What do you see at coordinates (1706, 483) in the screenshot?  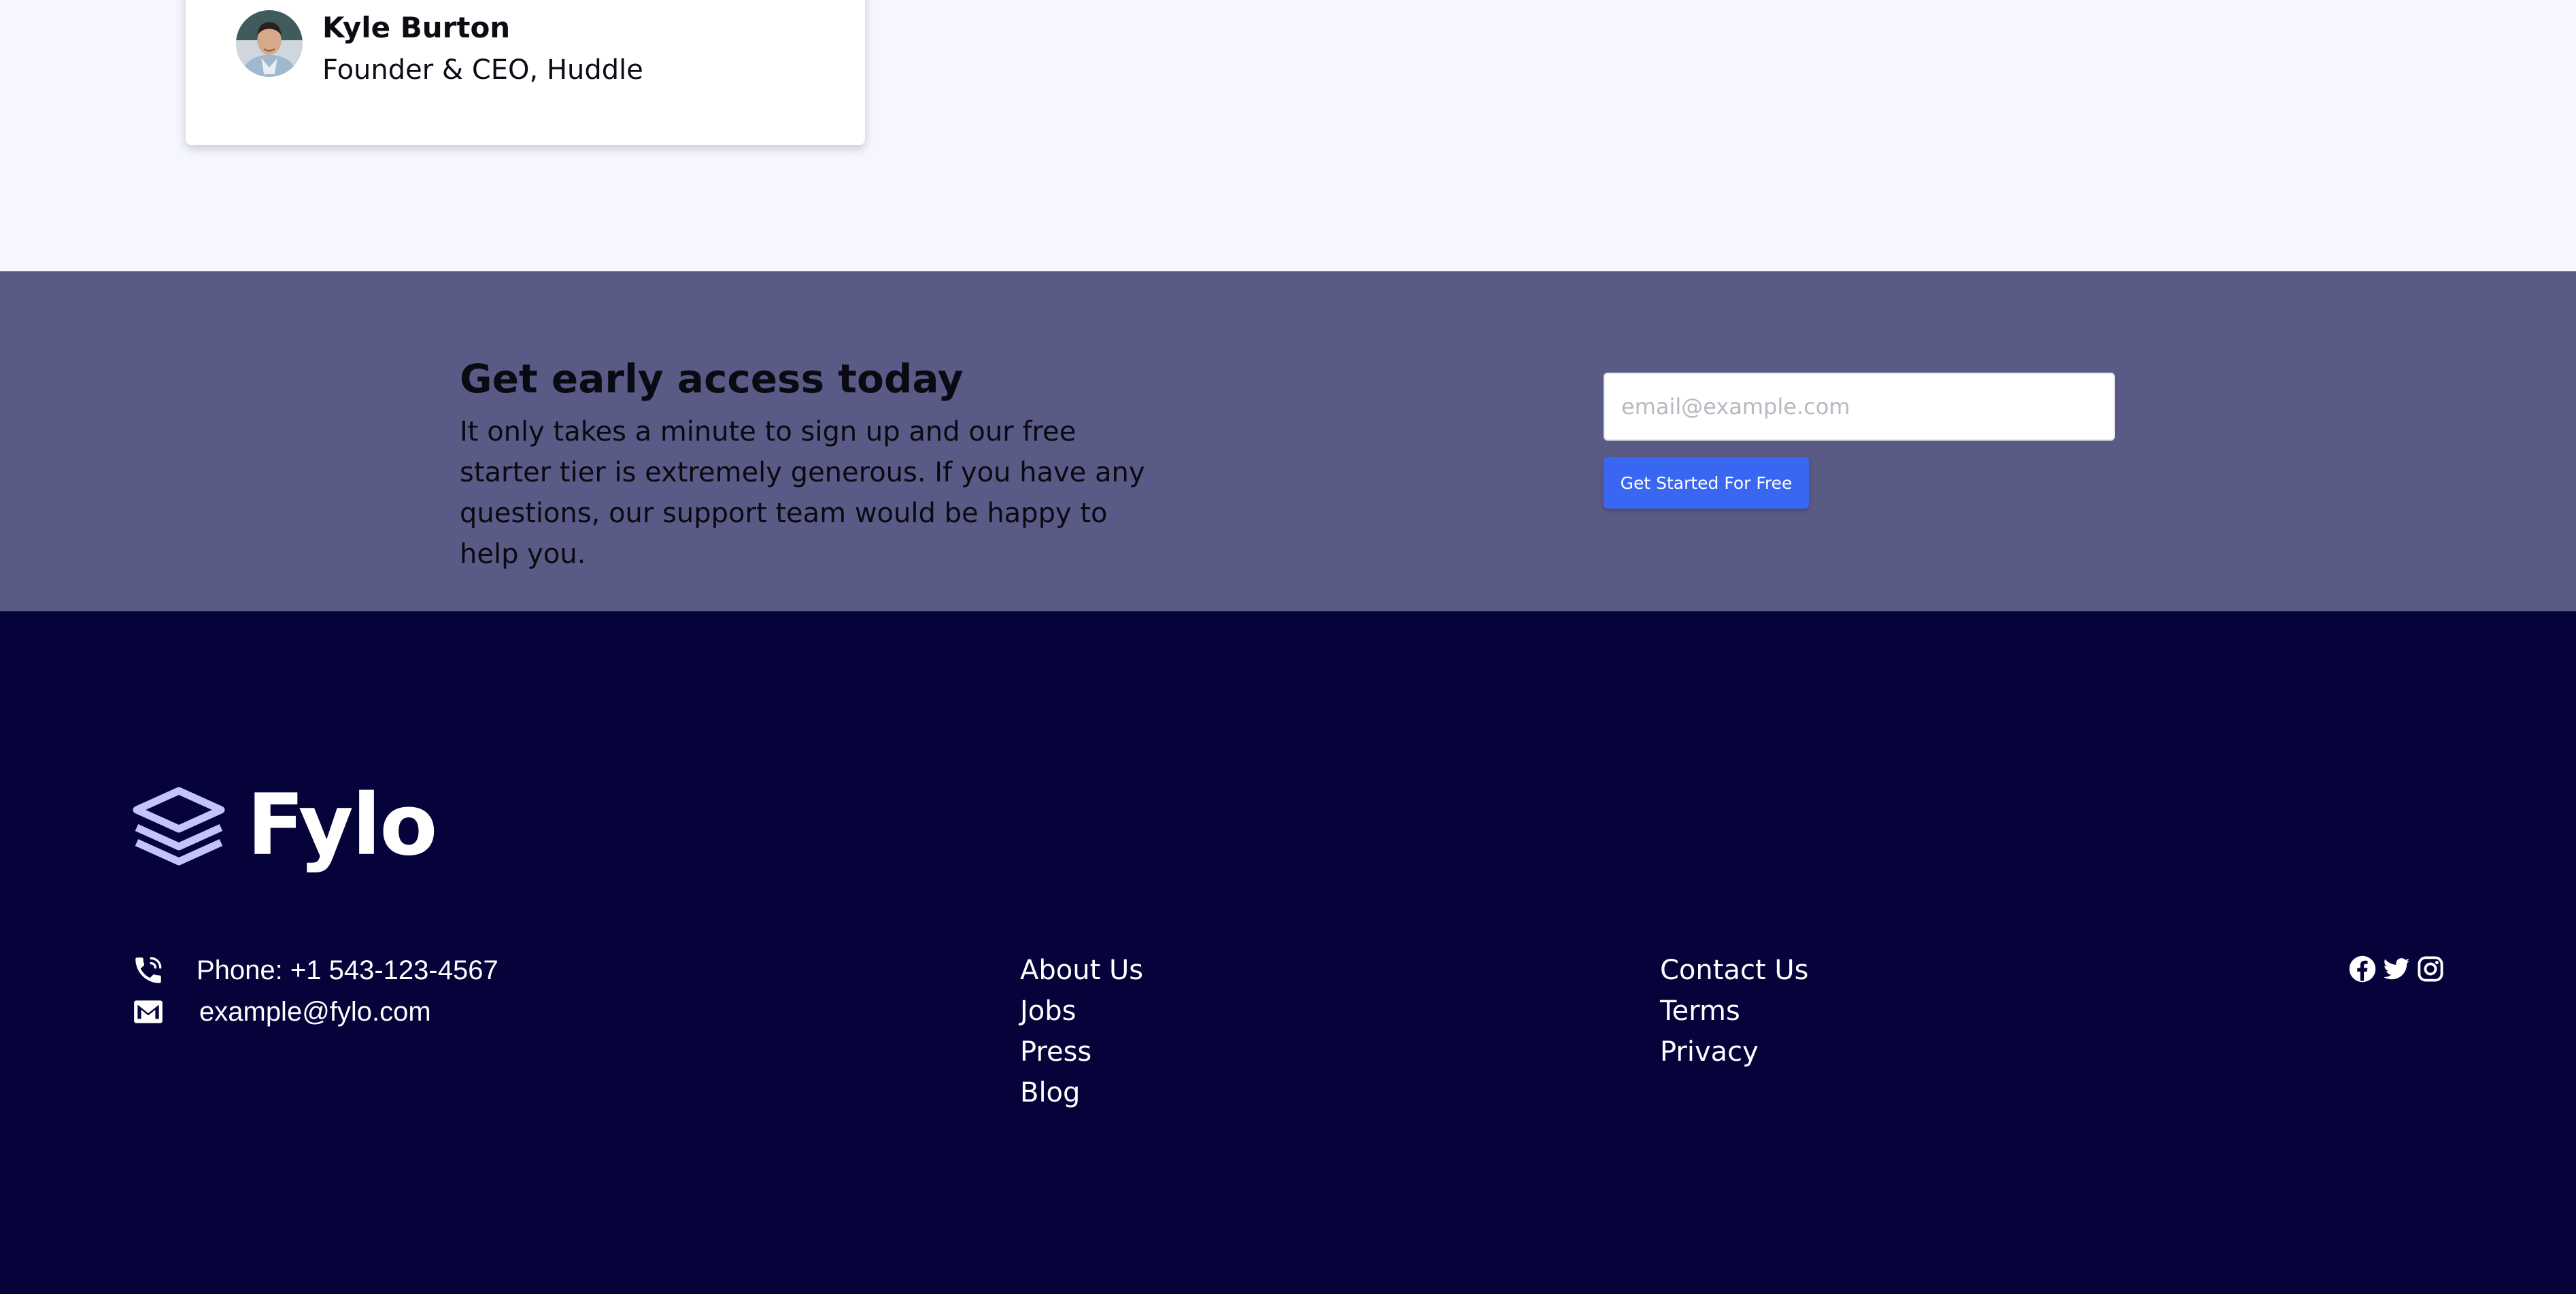 I see `get-started-button: Get Started For Free` at bounding box center [1706, 483].